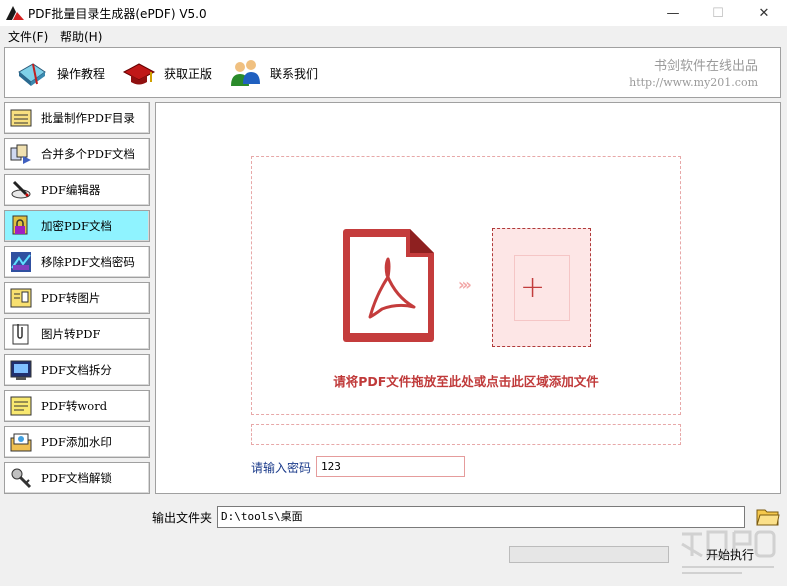 This screenshot has width=787, height=586. Describe the element at coordinates (117, 14) in the screenshot. I see `window-title: PDF批量目录生成器(ePDF) V5.0` at that location.